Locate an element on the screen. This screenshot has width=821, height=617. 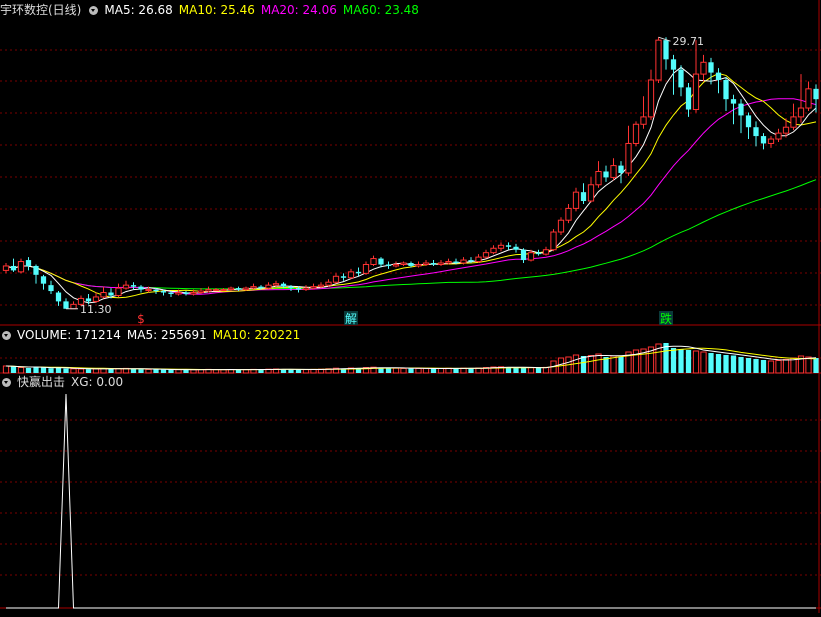
indicator-title: 快赢出击 is located at coordinates (41, 382).